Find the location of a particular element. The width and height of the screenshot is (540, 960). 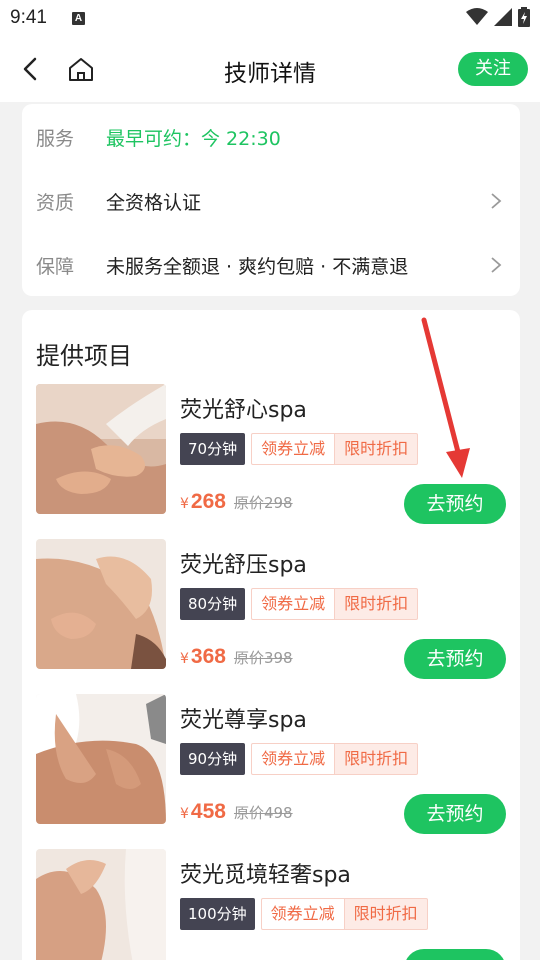

service-tags: 100分钟 领券立减 限时折扣 is located at coordinates (304, 914).